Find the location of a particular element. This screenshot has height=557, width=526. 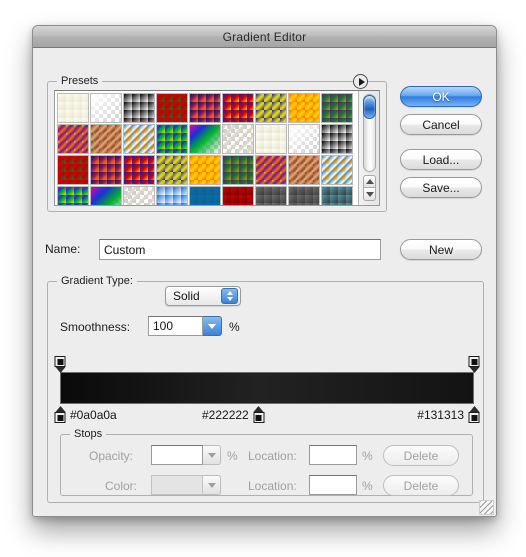

stepper-up-down-icon is located at coordinates (229, 296).